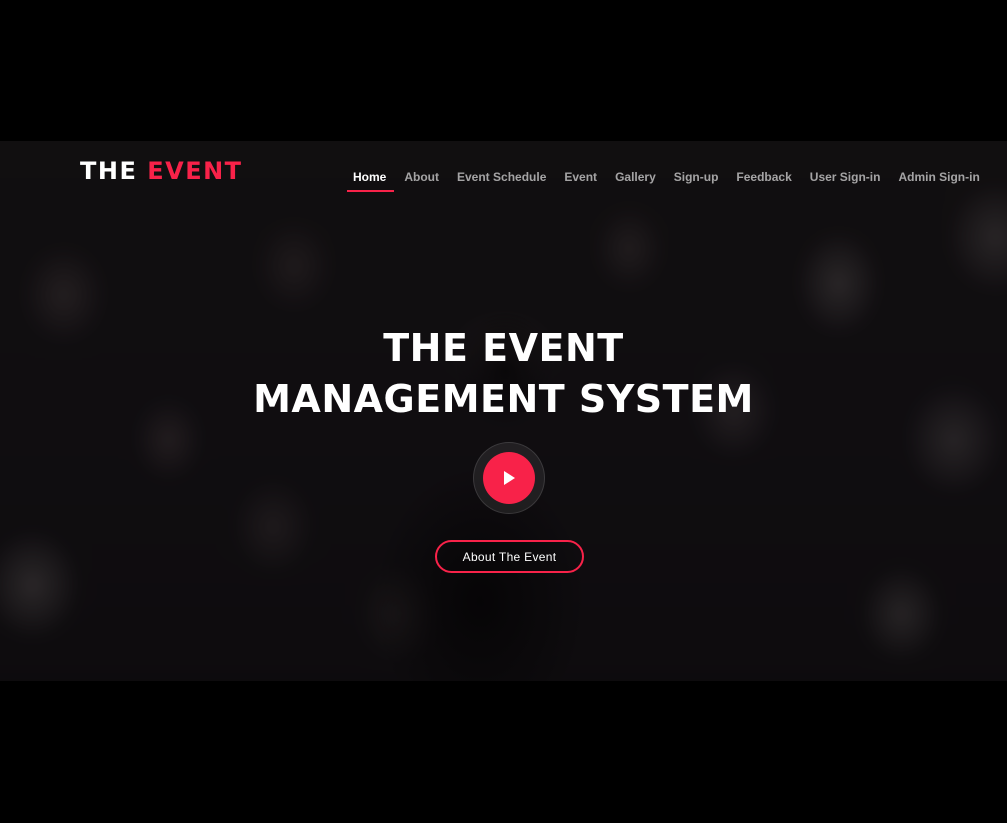  I want to click on nav-item-admin-sign-in: Admin Sign-in, so click(938, 177).